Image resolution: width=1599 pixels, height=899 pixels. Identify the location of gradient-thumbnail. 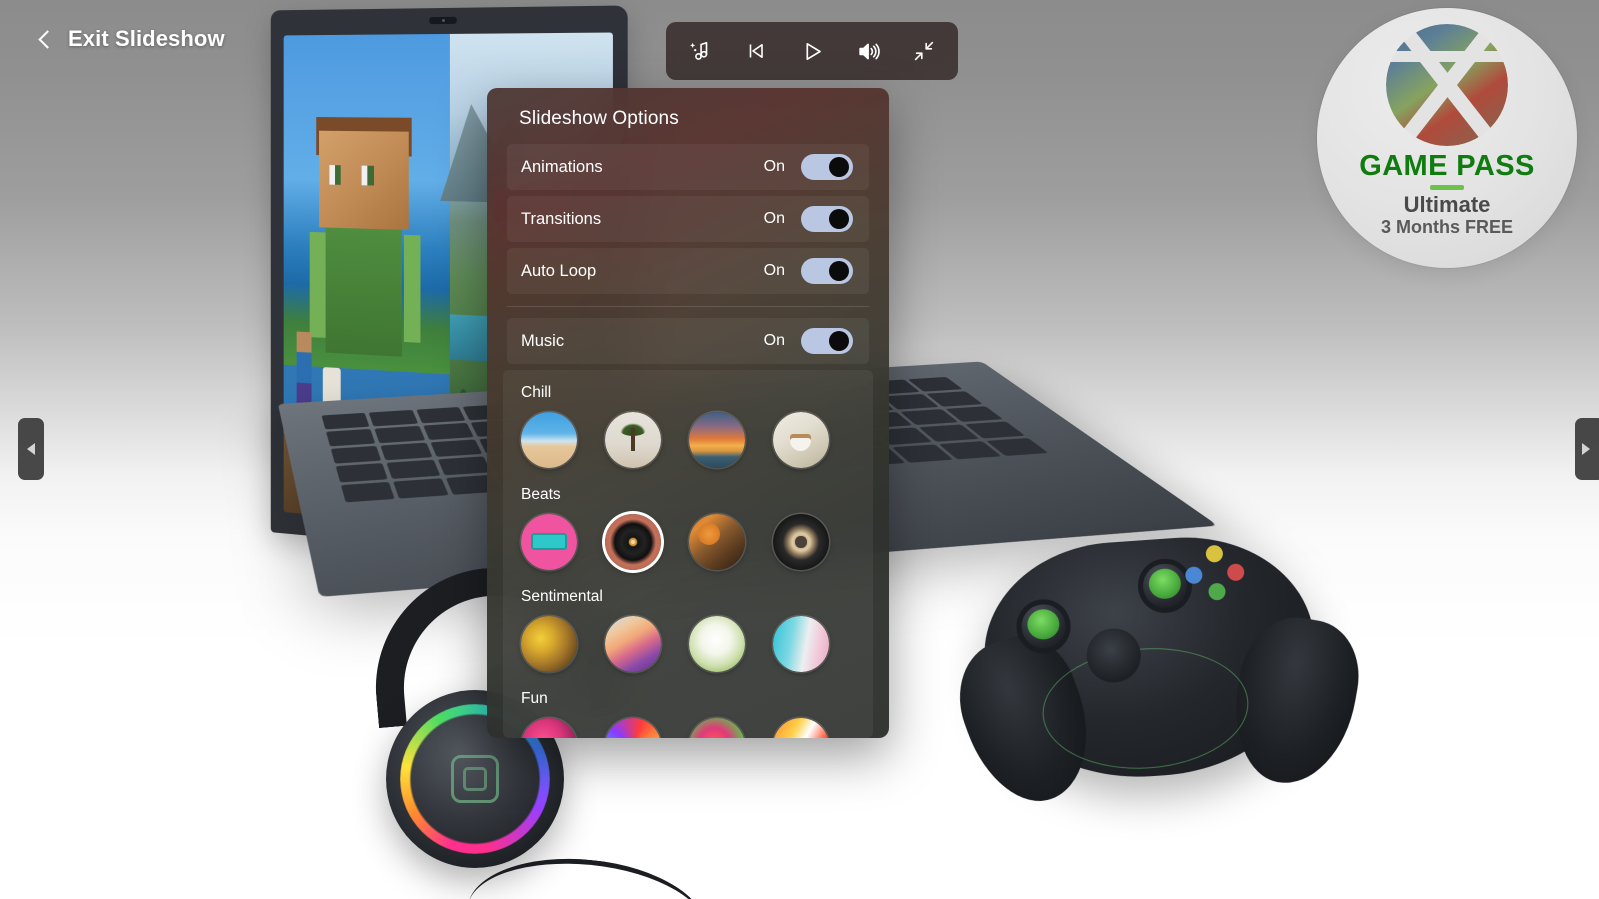
(801, 644).